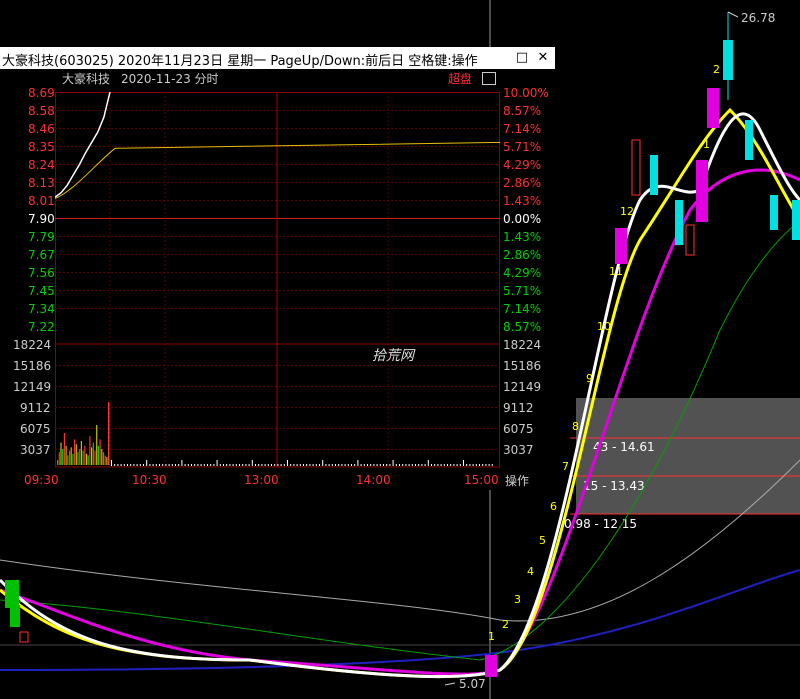 The height and width of the screenshot is (699, 800). Describe the element at coordinates (522, 57) in the screenshot. I see `restore-button: □` at that location.